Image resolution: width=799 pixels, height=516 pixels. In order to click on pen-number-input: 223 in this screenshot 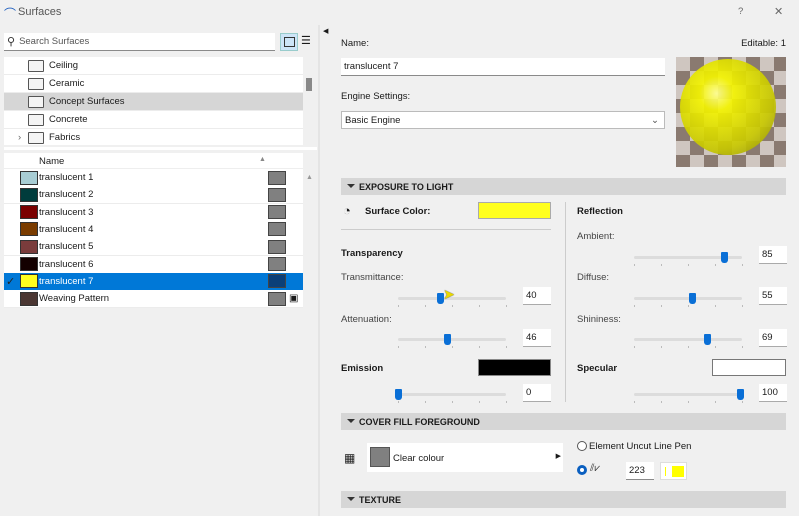, I will do `click(640, 471)`.